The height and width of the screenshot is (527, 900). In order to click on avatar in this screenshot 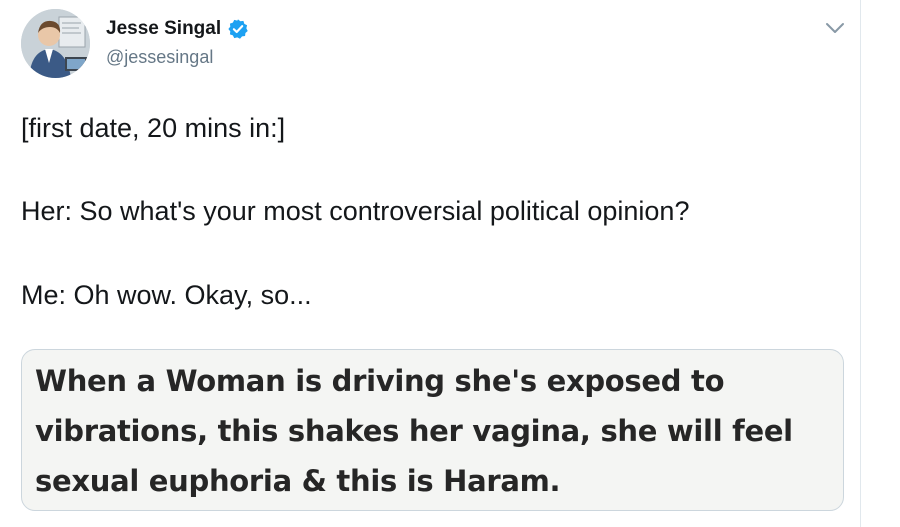, I will do `click(55, 43)`.